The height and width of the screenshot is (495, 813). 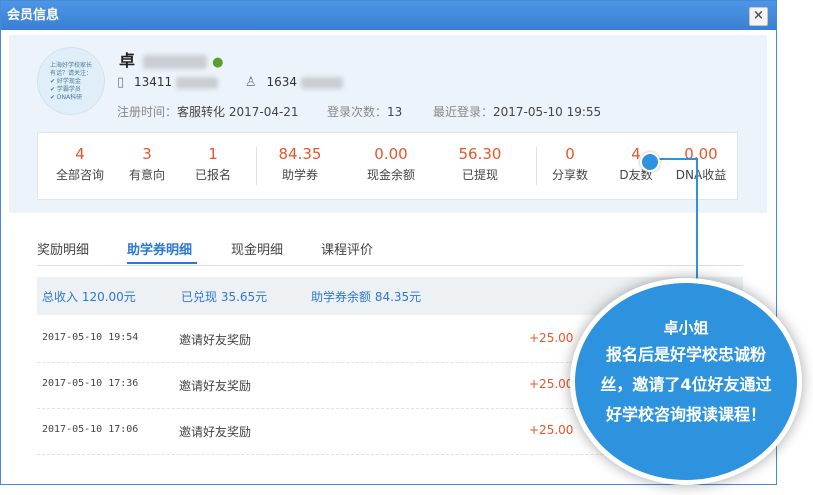 I want to click on last-login-value: 2017-05-10 19:55, so click(x=547, y=112).